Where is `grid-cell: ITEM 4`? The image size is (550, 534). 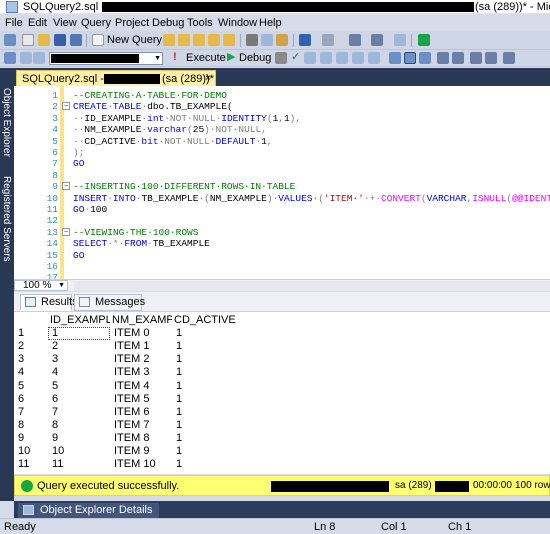
grid-cell: ITEM 4 is located at coordinates (143, 386).